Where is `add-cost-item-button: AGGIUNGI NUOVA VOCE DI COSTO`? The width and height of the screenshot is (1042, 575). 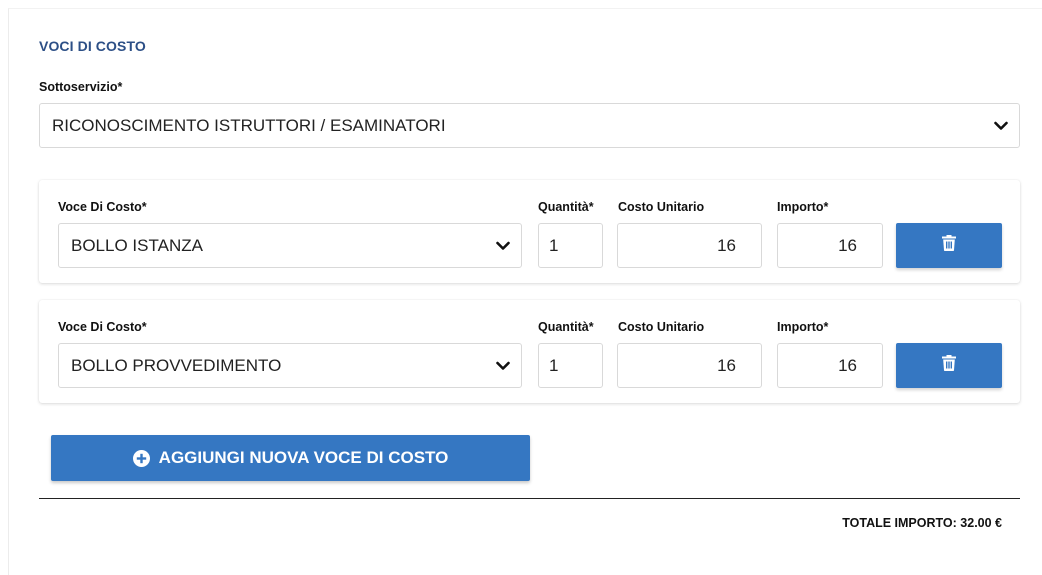 add-cost-item-button: AGGIUNGI NUOVA VOCE DI COSTO is located at coordinates (290, 458).